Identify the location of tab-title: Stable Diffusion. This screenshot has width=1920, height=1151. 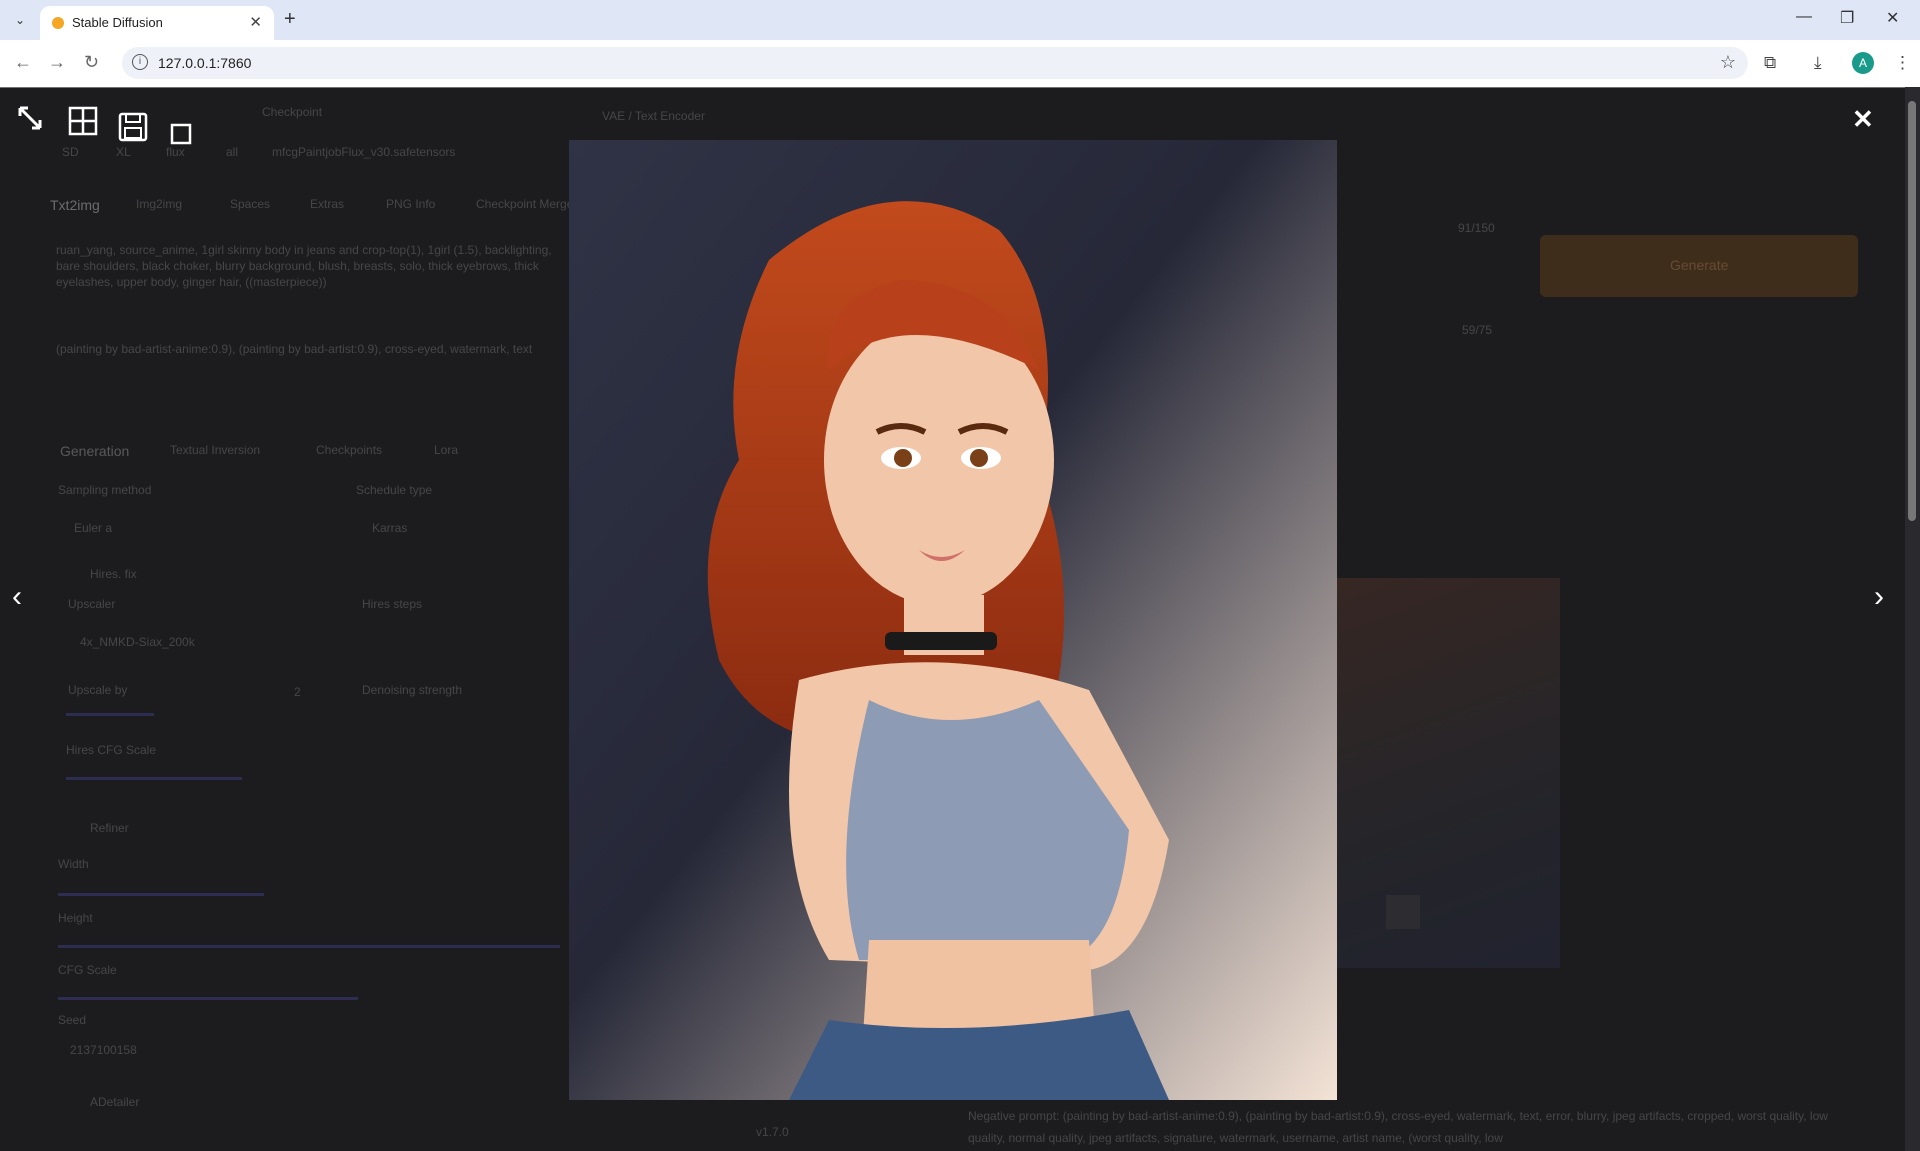
(117, 22).